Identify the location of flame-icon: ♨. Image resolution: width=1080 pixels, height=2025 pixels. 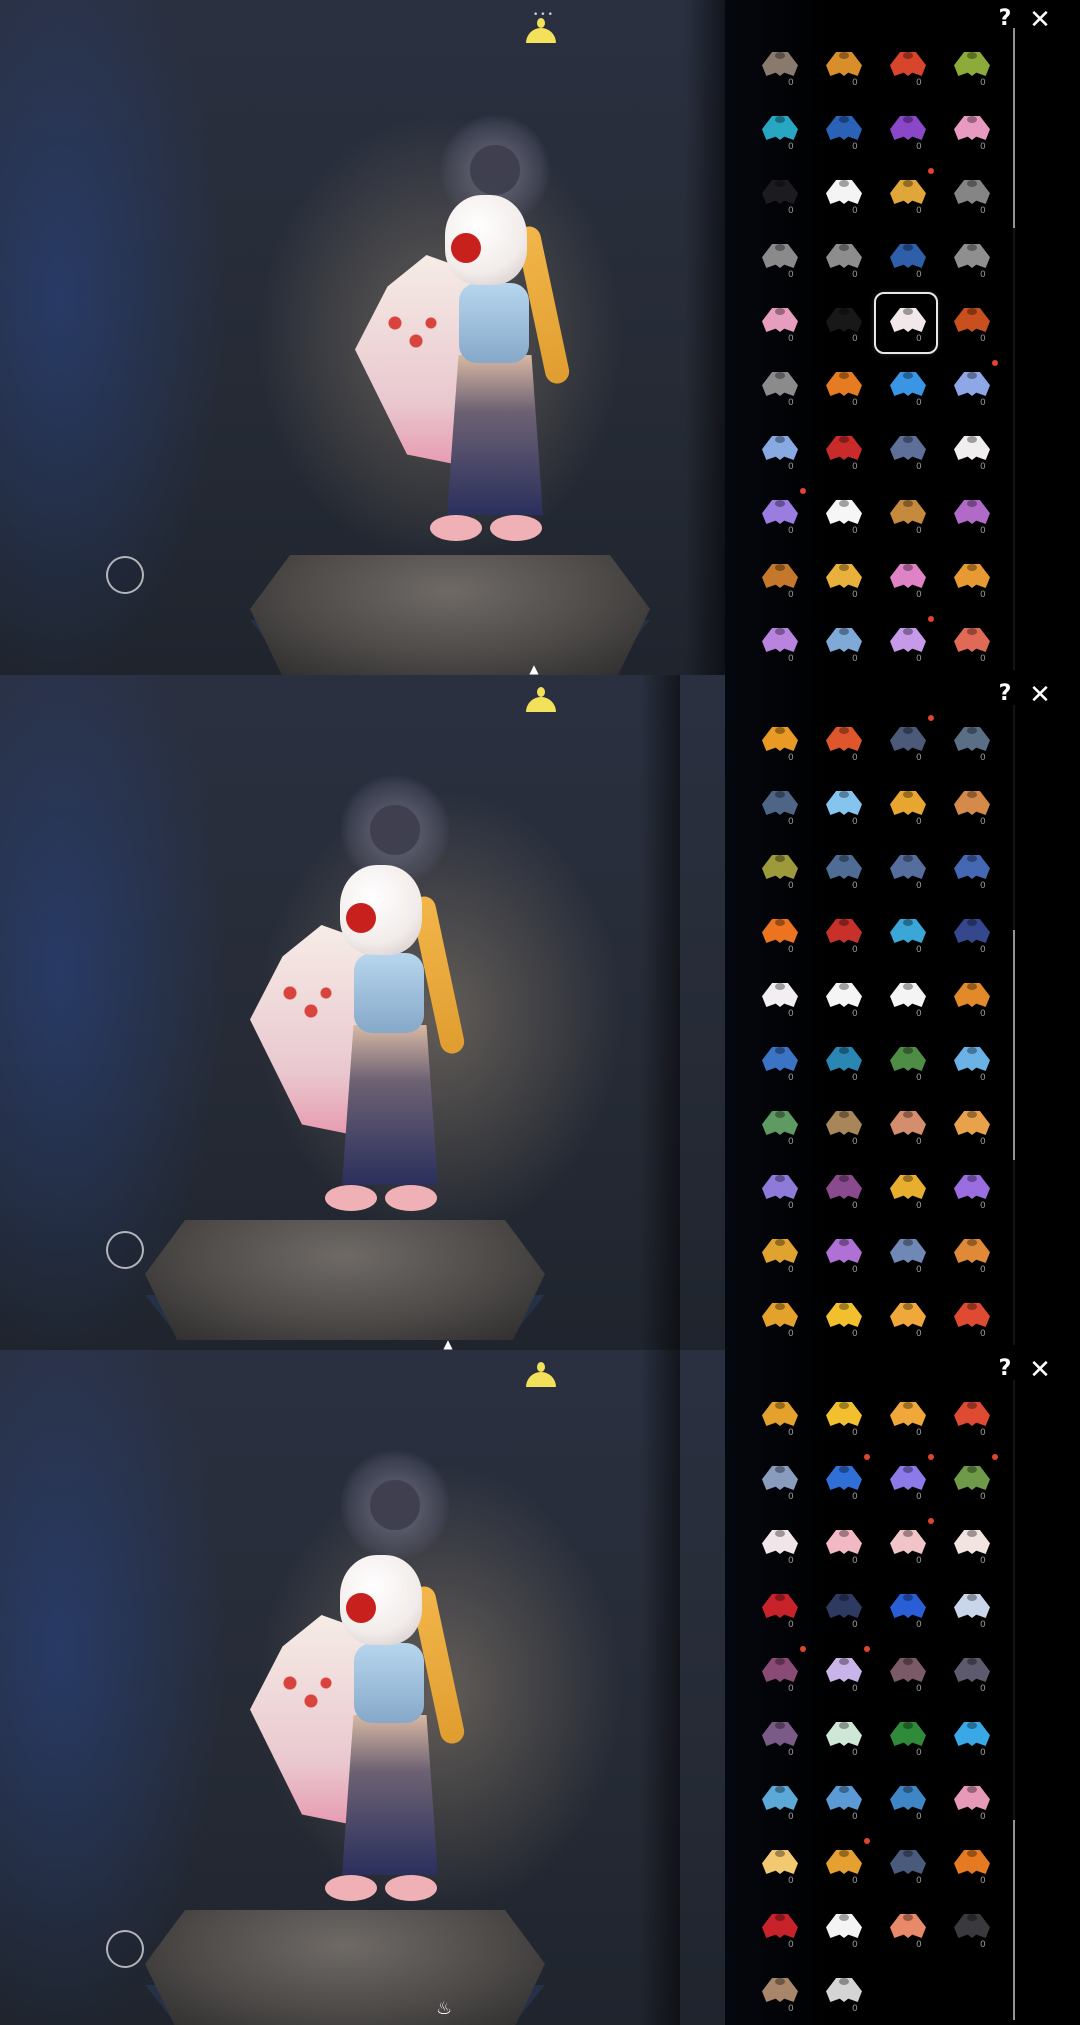
(444, 2009).